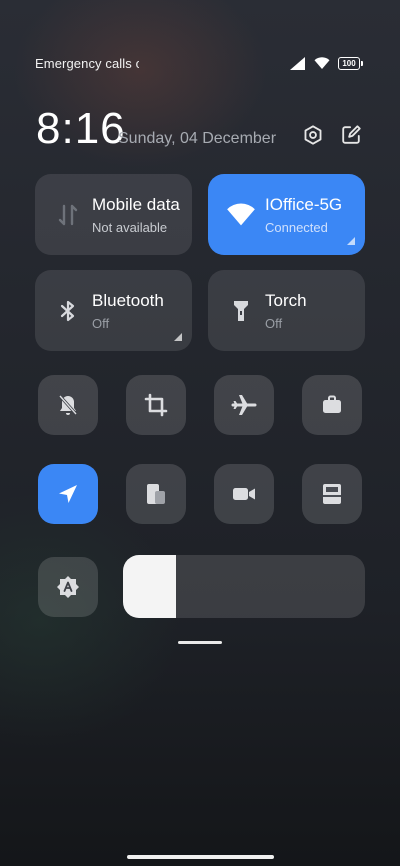  Describe the element at coordinates (87, 63) in the screenshot. I see `carrier-status-text: Emergency calls only` at that location.